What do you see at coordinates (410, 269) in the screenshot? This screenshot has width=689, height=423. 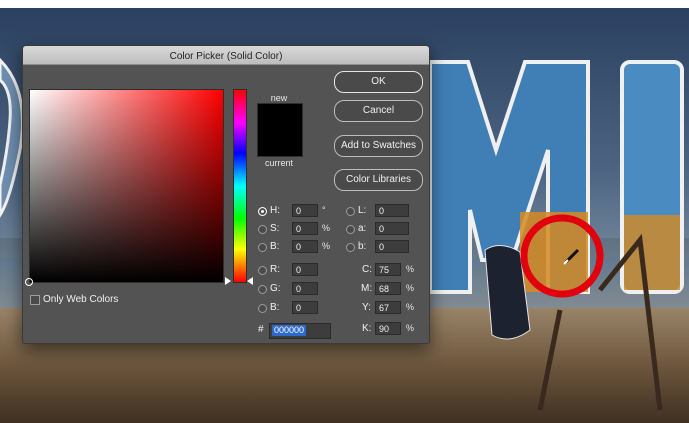 I see `c-unit: %` at bounding box center [410, 269].